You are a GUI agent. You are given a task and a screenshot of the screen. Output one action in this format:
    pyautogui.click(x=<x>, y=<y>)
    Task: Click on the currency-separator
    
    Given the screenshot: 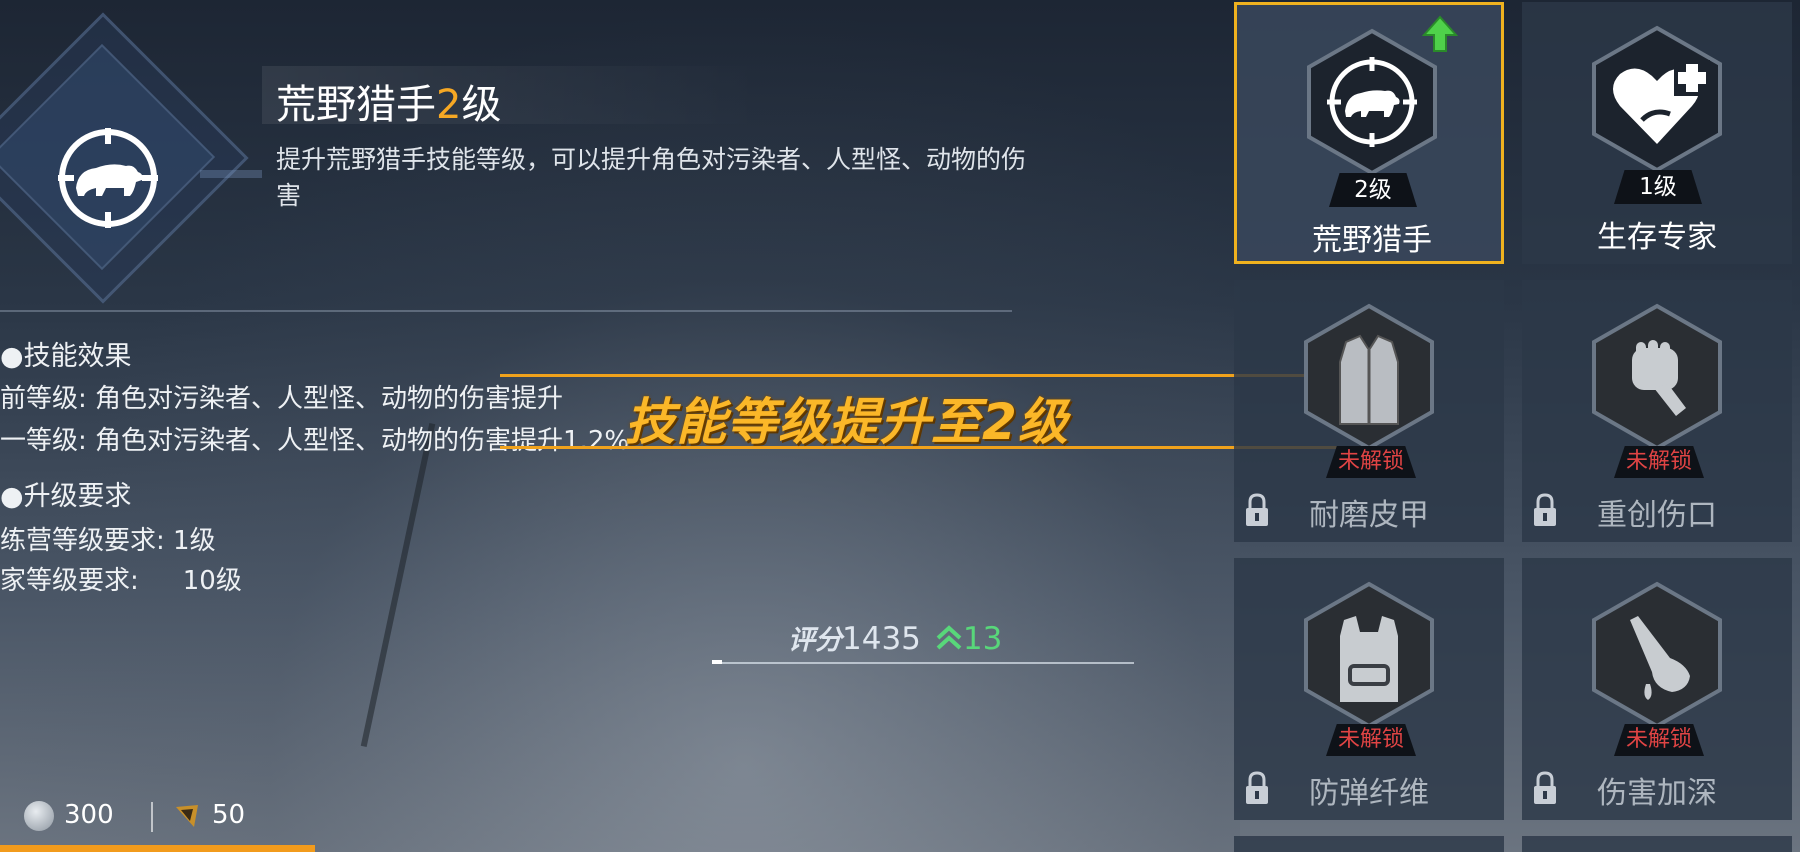 What is the action you would take?
    pyautogui.click(x=152, y=817)
    